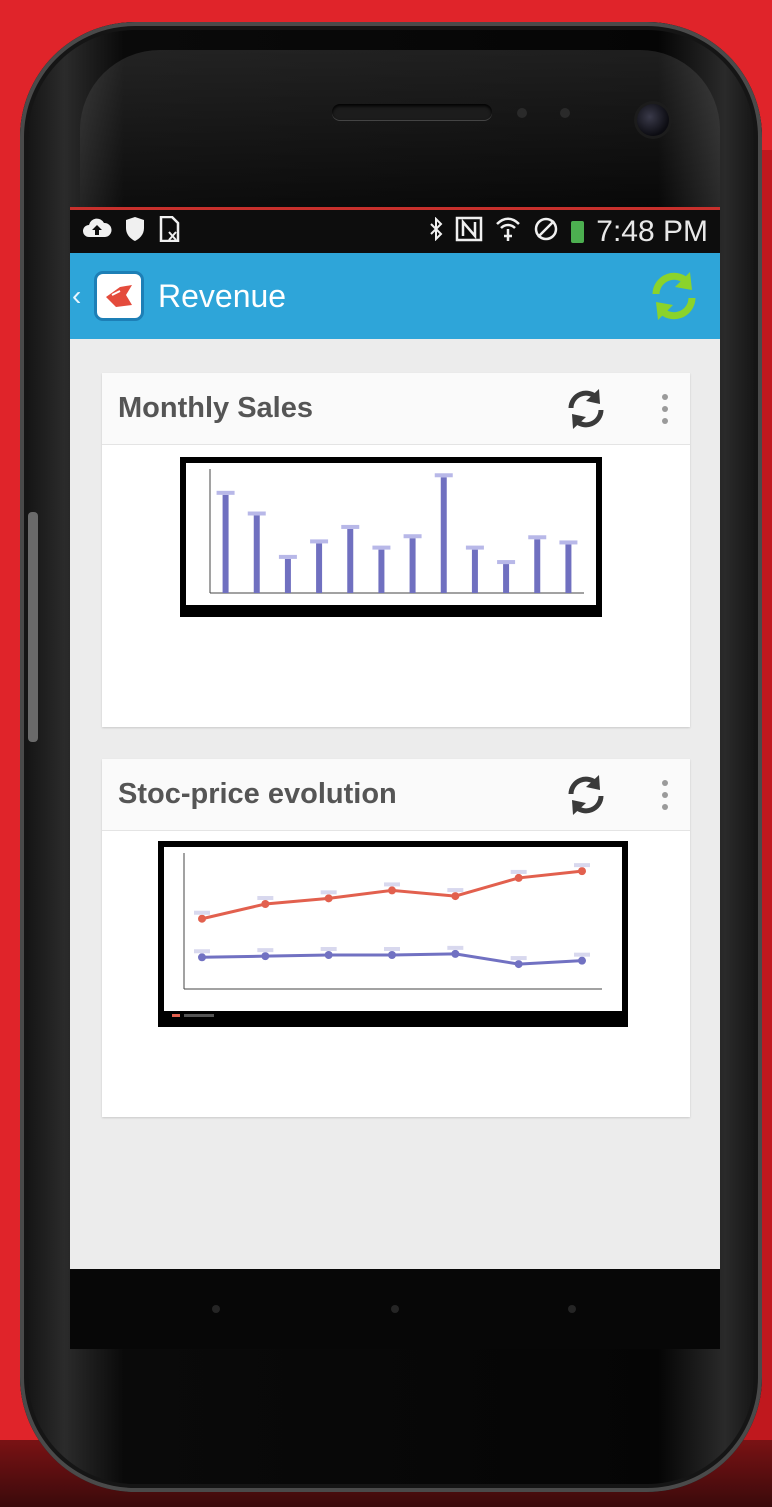 The width and height of the screenshot is (772, 1507). Describe the element at coordinates (216, 1309) in the screenshot. I see `back-nav-button` at that location.